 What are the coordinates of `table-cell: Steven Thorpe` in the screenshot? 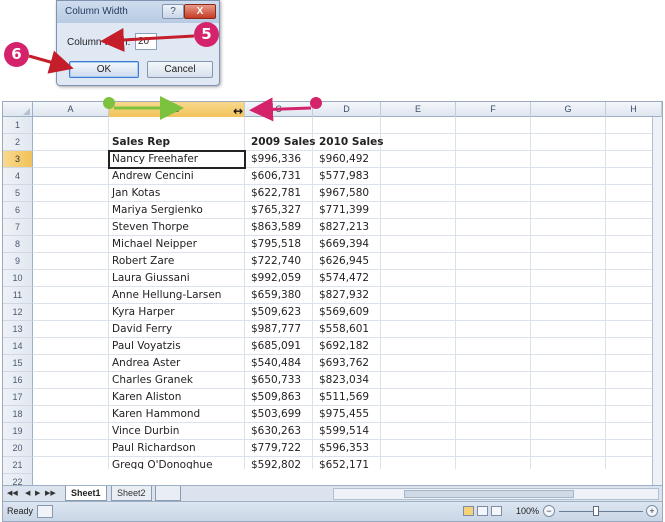 It's located at (177, 227).